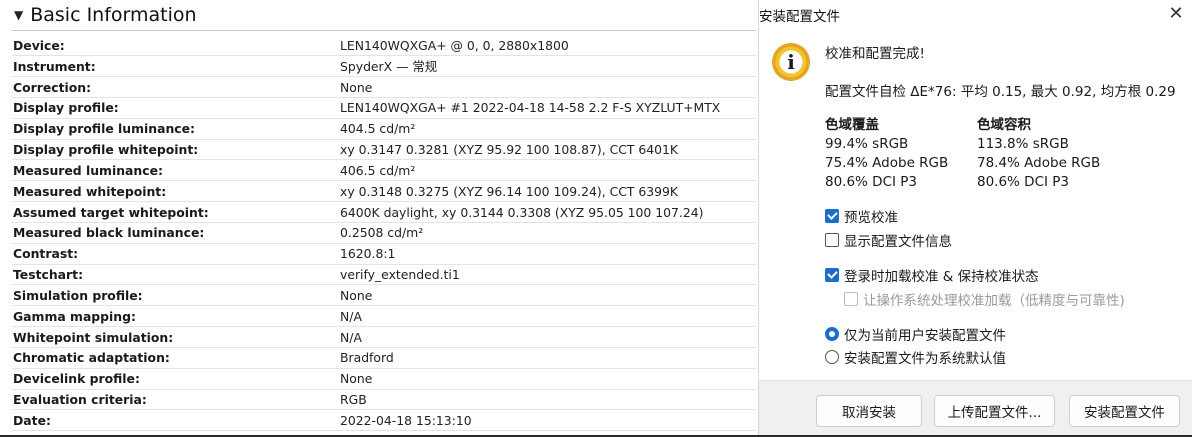  I want to click on row-label: Correction:, so click(176, 87).